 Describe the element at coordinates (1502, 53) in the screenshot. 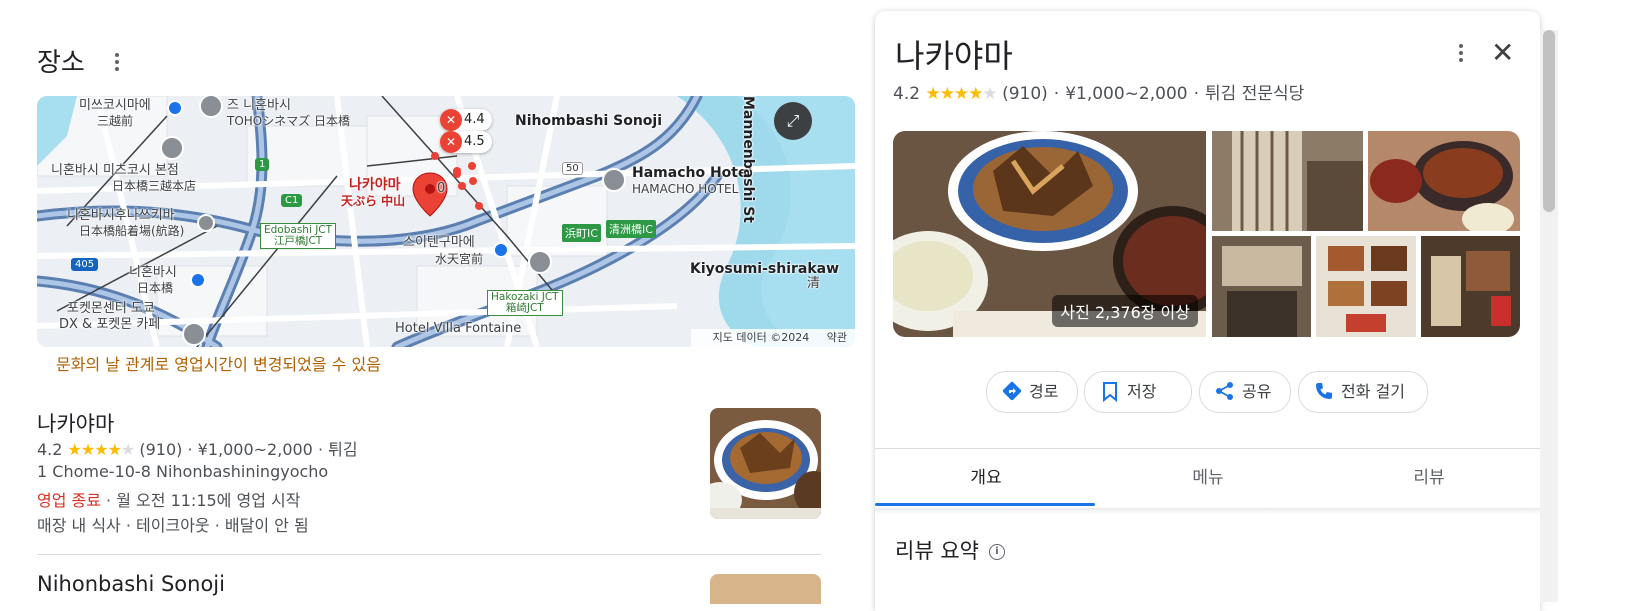

I see `close-icon: ✕` at that location.